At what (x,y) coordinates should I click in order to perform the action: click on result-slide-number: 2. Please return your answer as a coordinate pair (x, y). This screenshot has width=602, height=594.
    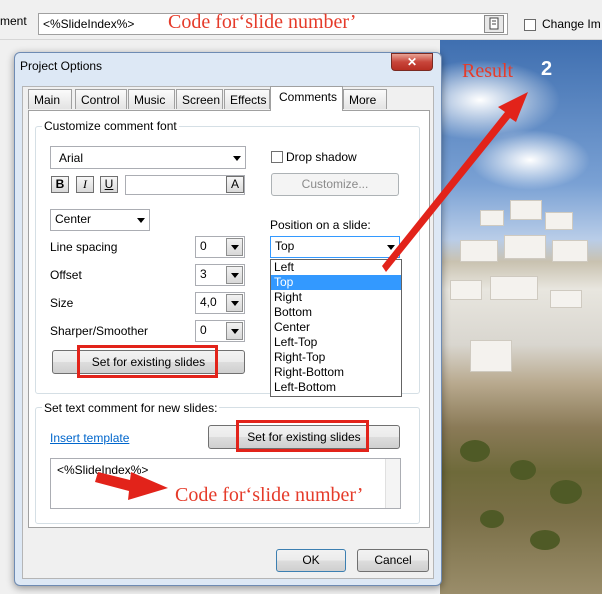
    Looking at the image, I should click on (547, 69).